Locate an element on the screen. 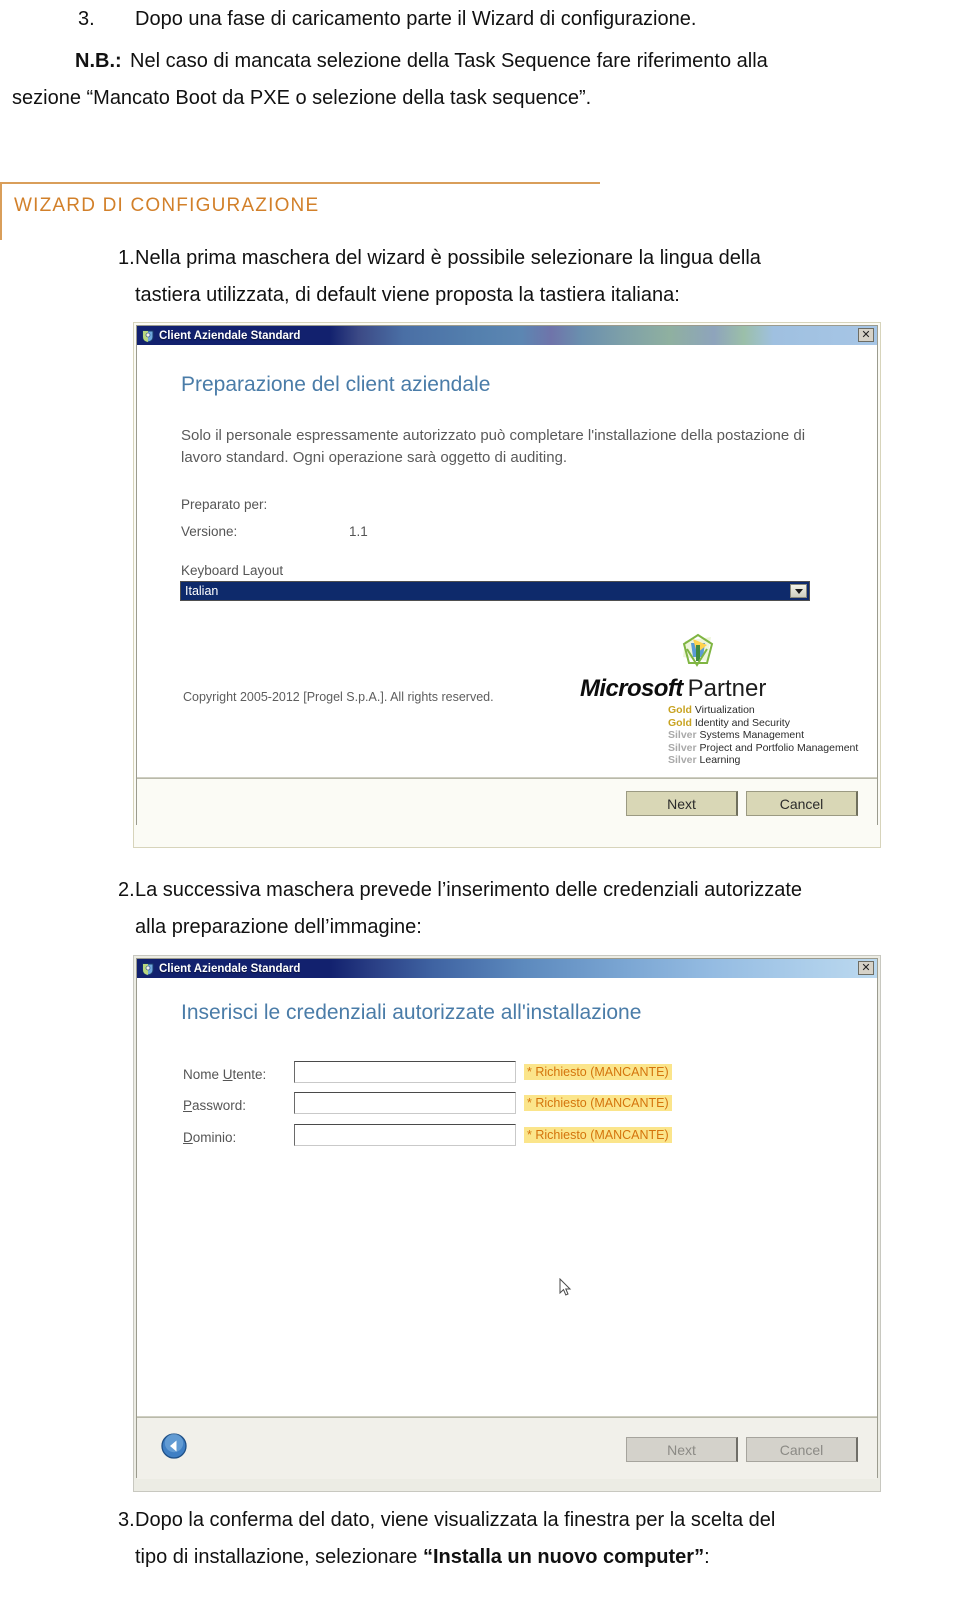  list-number-1: 1. is located at coordinates (126, 258).